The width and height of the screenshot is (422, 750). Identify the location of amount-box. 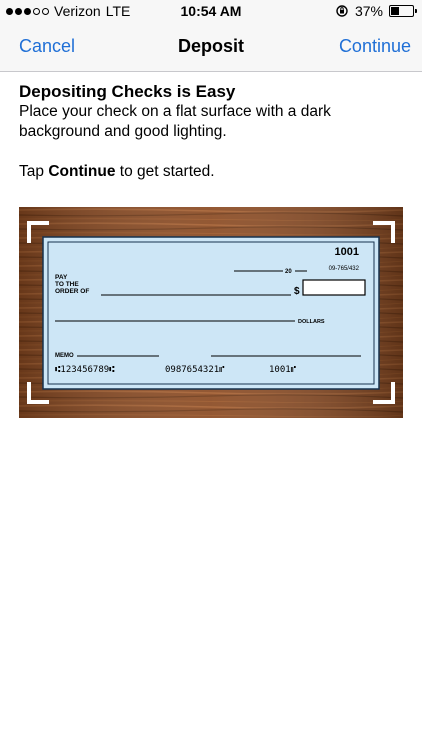
(334, 287).